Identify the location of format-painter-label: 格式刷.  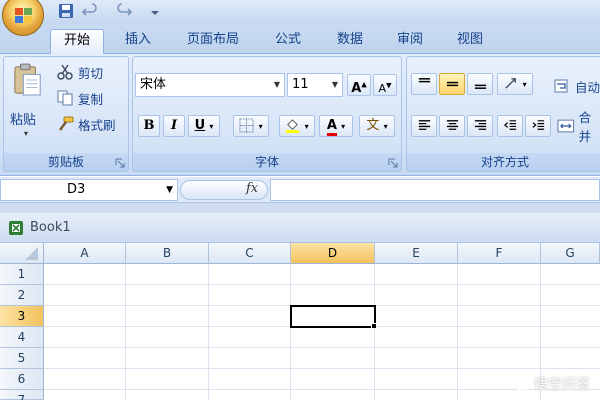
(97, 125).